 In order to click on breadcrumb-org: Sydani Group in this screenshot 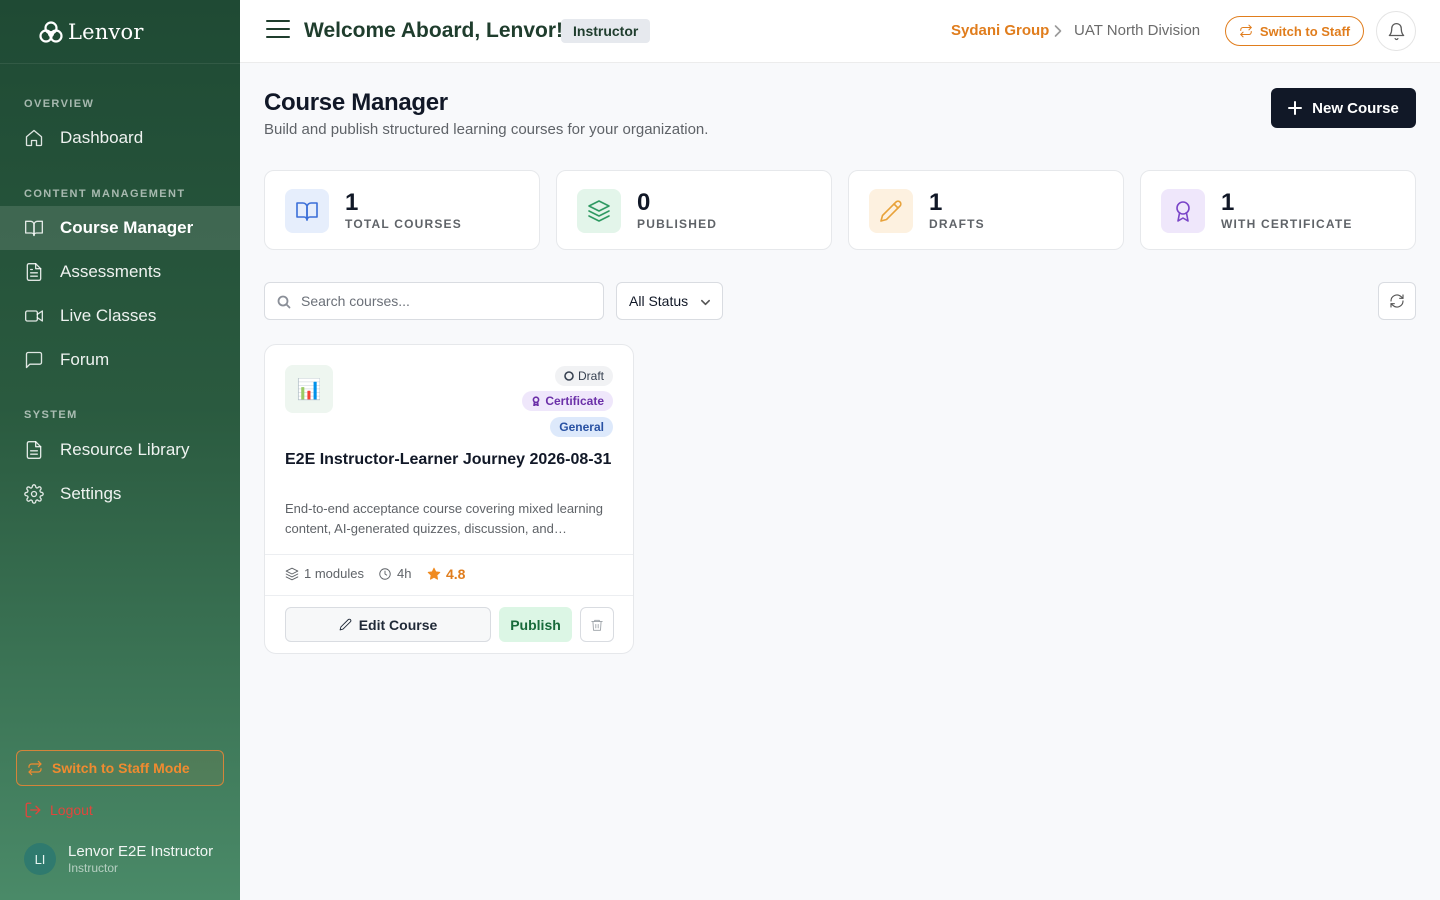, I will do `click(1000, 30)`.